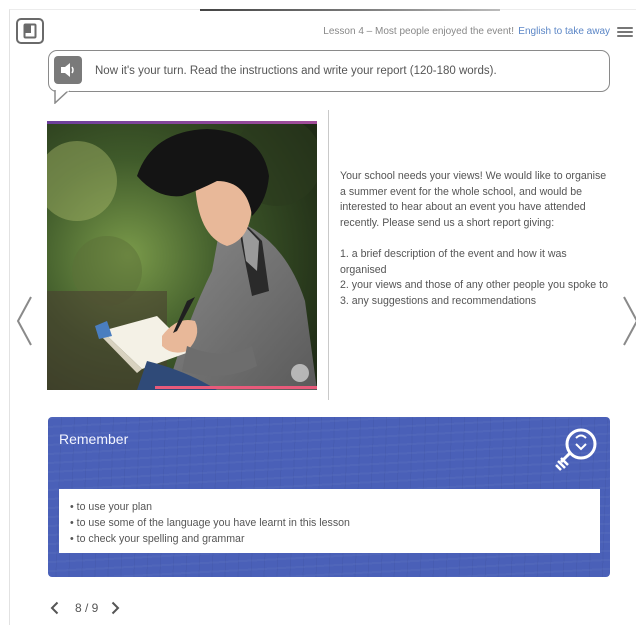  I want to click on photo-bottom-accent, so click(236, 387).